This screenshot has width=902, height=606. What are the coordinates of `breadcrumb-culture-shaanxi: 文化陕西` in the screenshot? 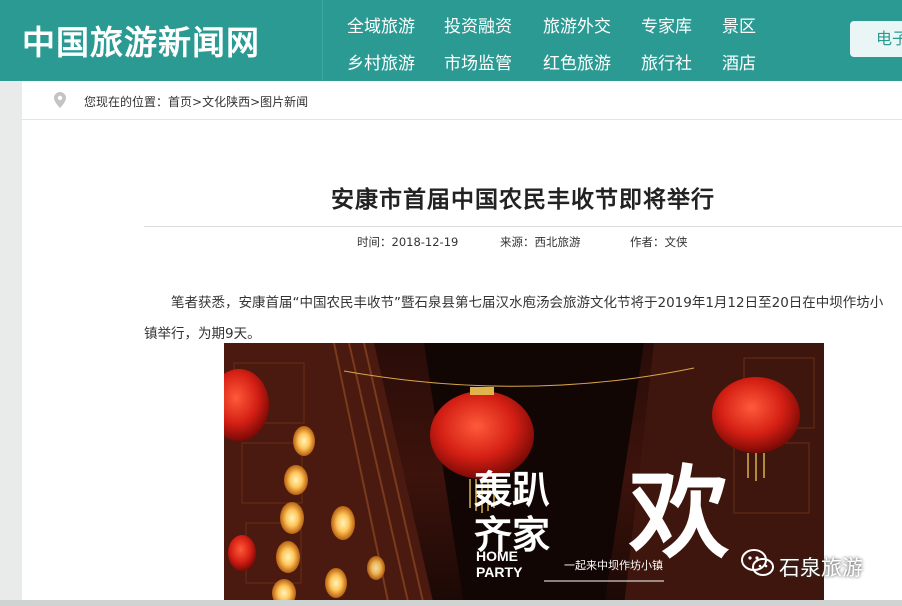 It's located at (226, 102).